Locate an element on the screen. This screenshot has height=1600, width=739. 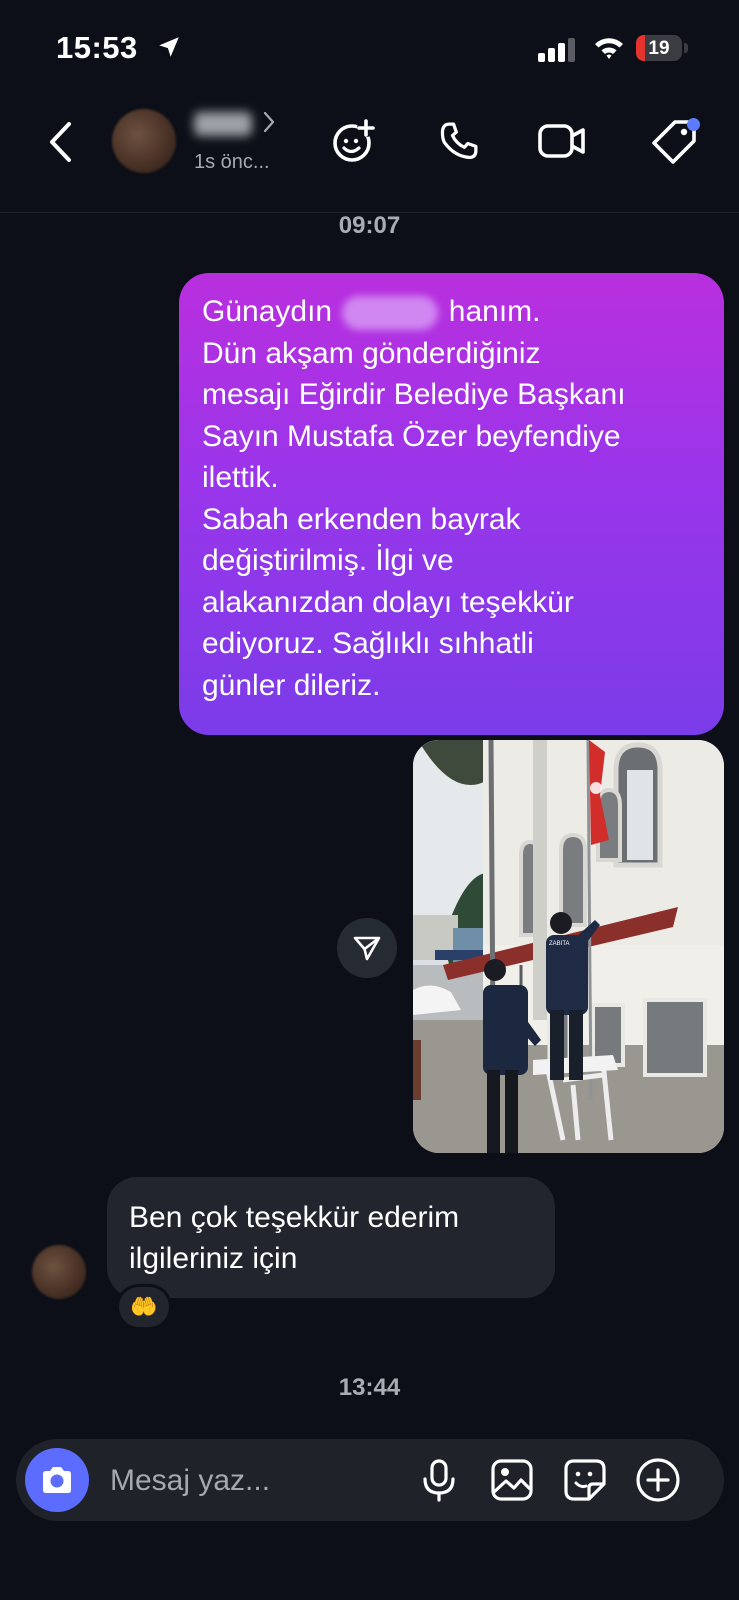
plus-icon is located at coordinates (658, 1480).